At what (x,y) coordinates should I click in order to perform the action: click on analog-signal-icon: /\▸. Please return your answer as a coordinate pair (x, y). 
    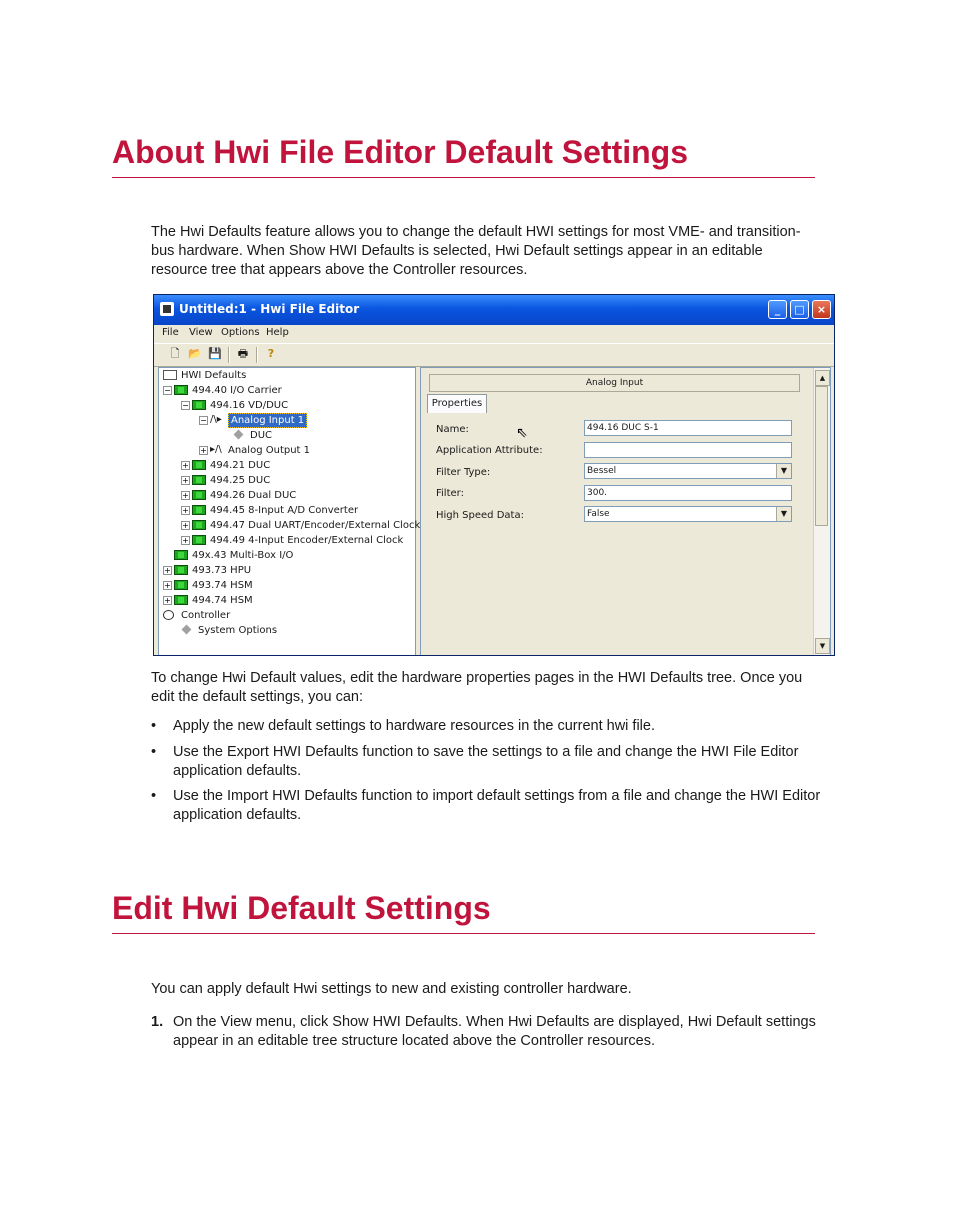
    Looking at the image, I should click on (216, 419).